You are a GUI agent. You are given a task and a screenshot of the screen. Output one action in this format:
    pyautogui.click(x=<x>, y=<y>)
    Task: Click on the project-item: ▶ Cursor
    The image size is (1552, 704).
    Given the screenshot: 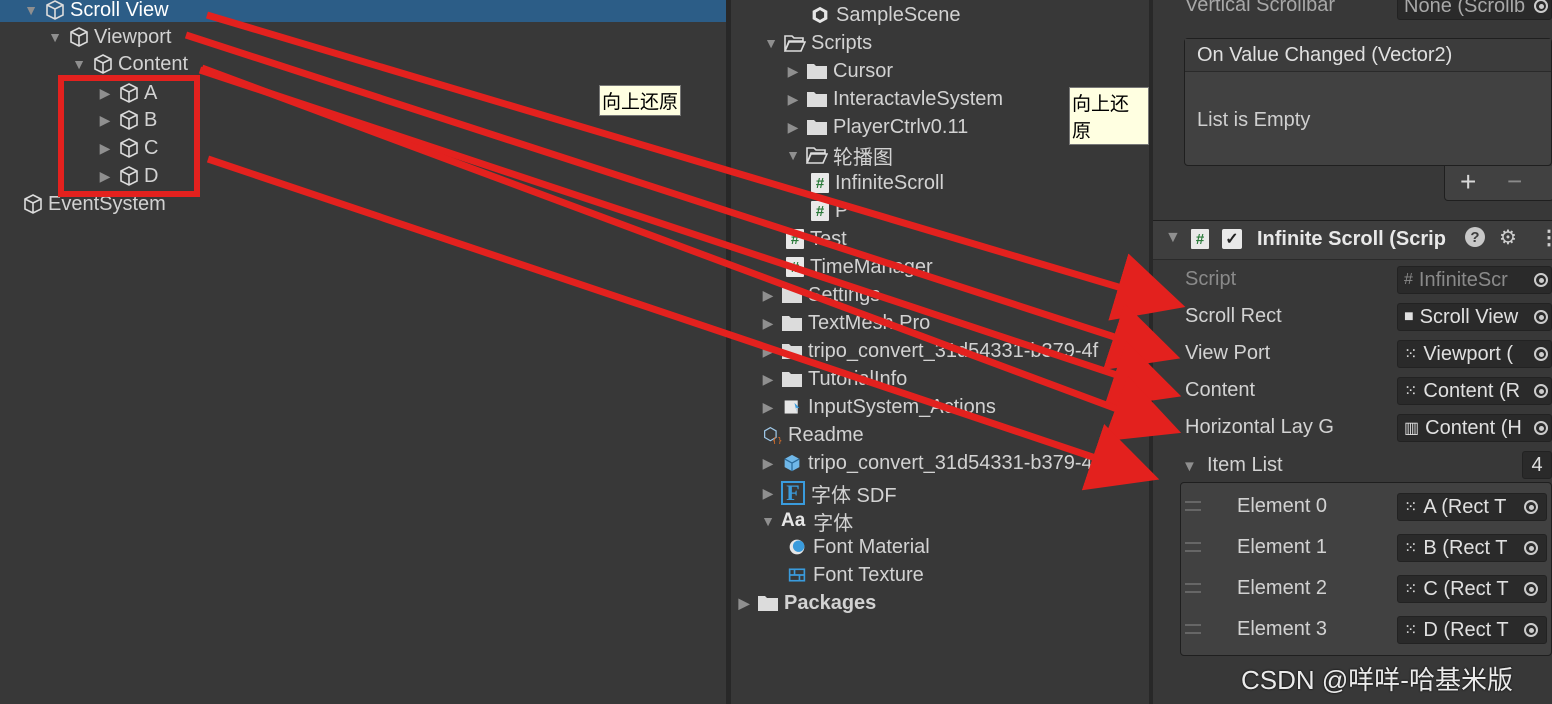 What is the action you would take?
    pyautogui.click(x=839, y=71)
    